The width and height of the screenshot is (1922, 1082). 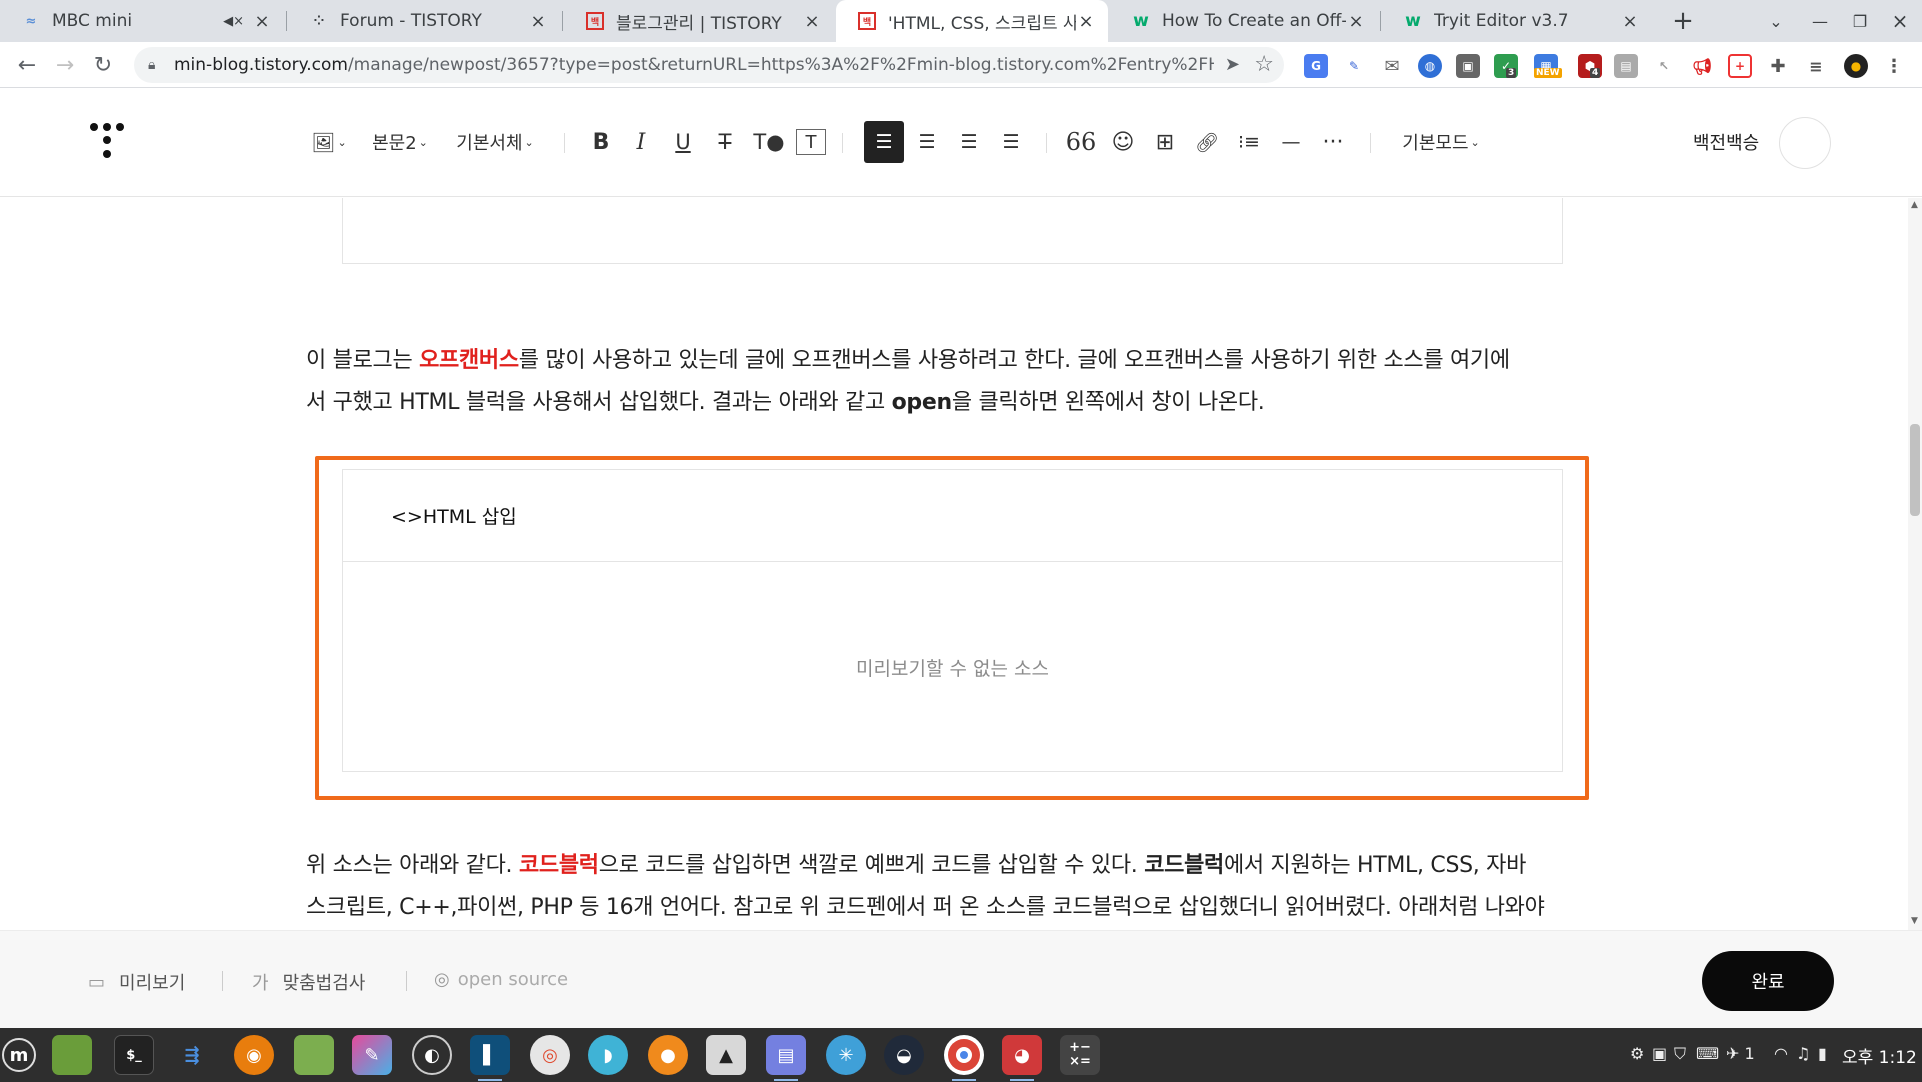 I want to click on text-color-icon: T●, so click(x=769, y=142).